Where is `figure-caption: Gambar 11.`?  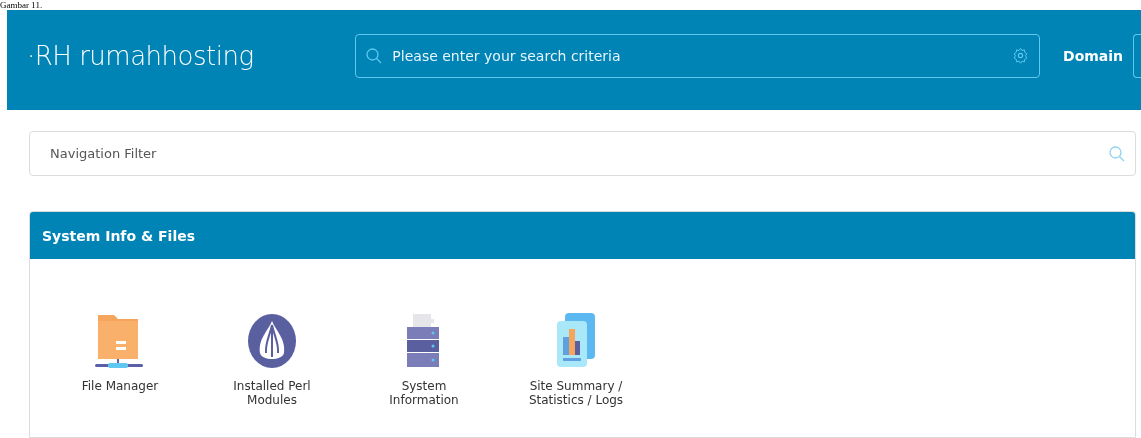 figure-caption: Gambar 11. is located at coordinates (21, 5).